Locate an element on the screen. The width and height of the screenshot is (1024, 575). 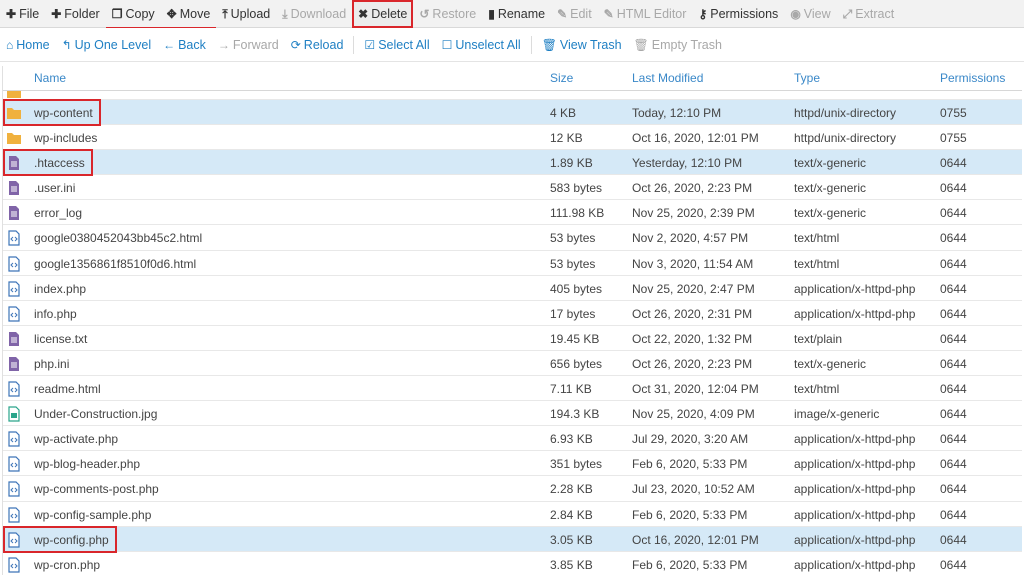
file-name: .user.ini is located at coordinates (54, 188).